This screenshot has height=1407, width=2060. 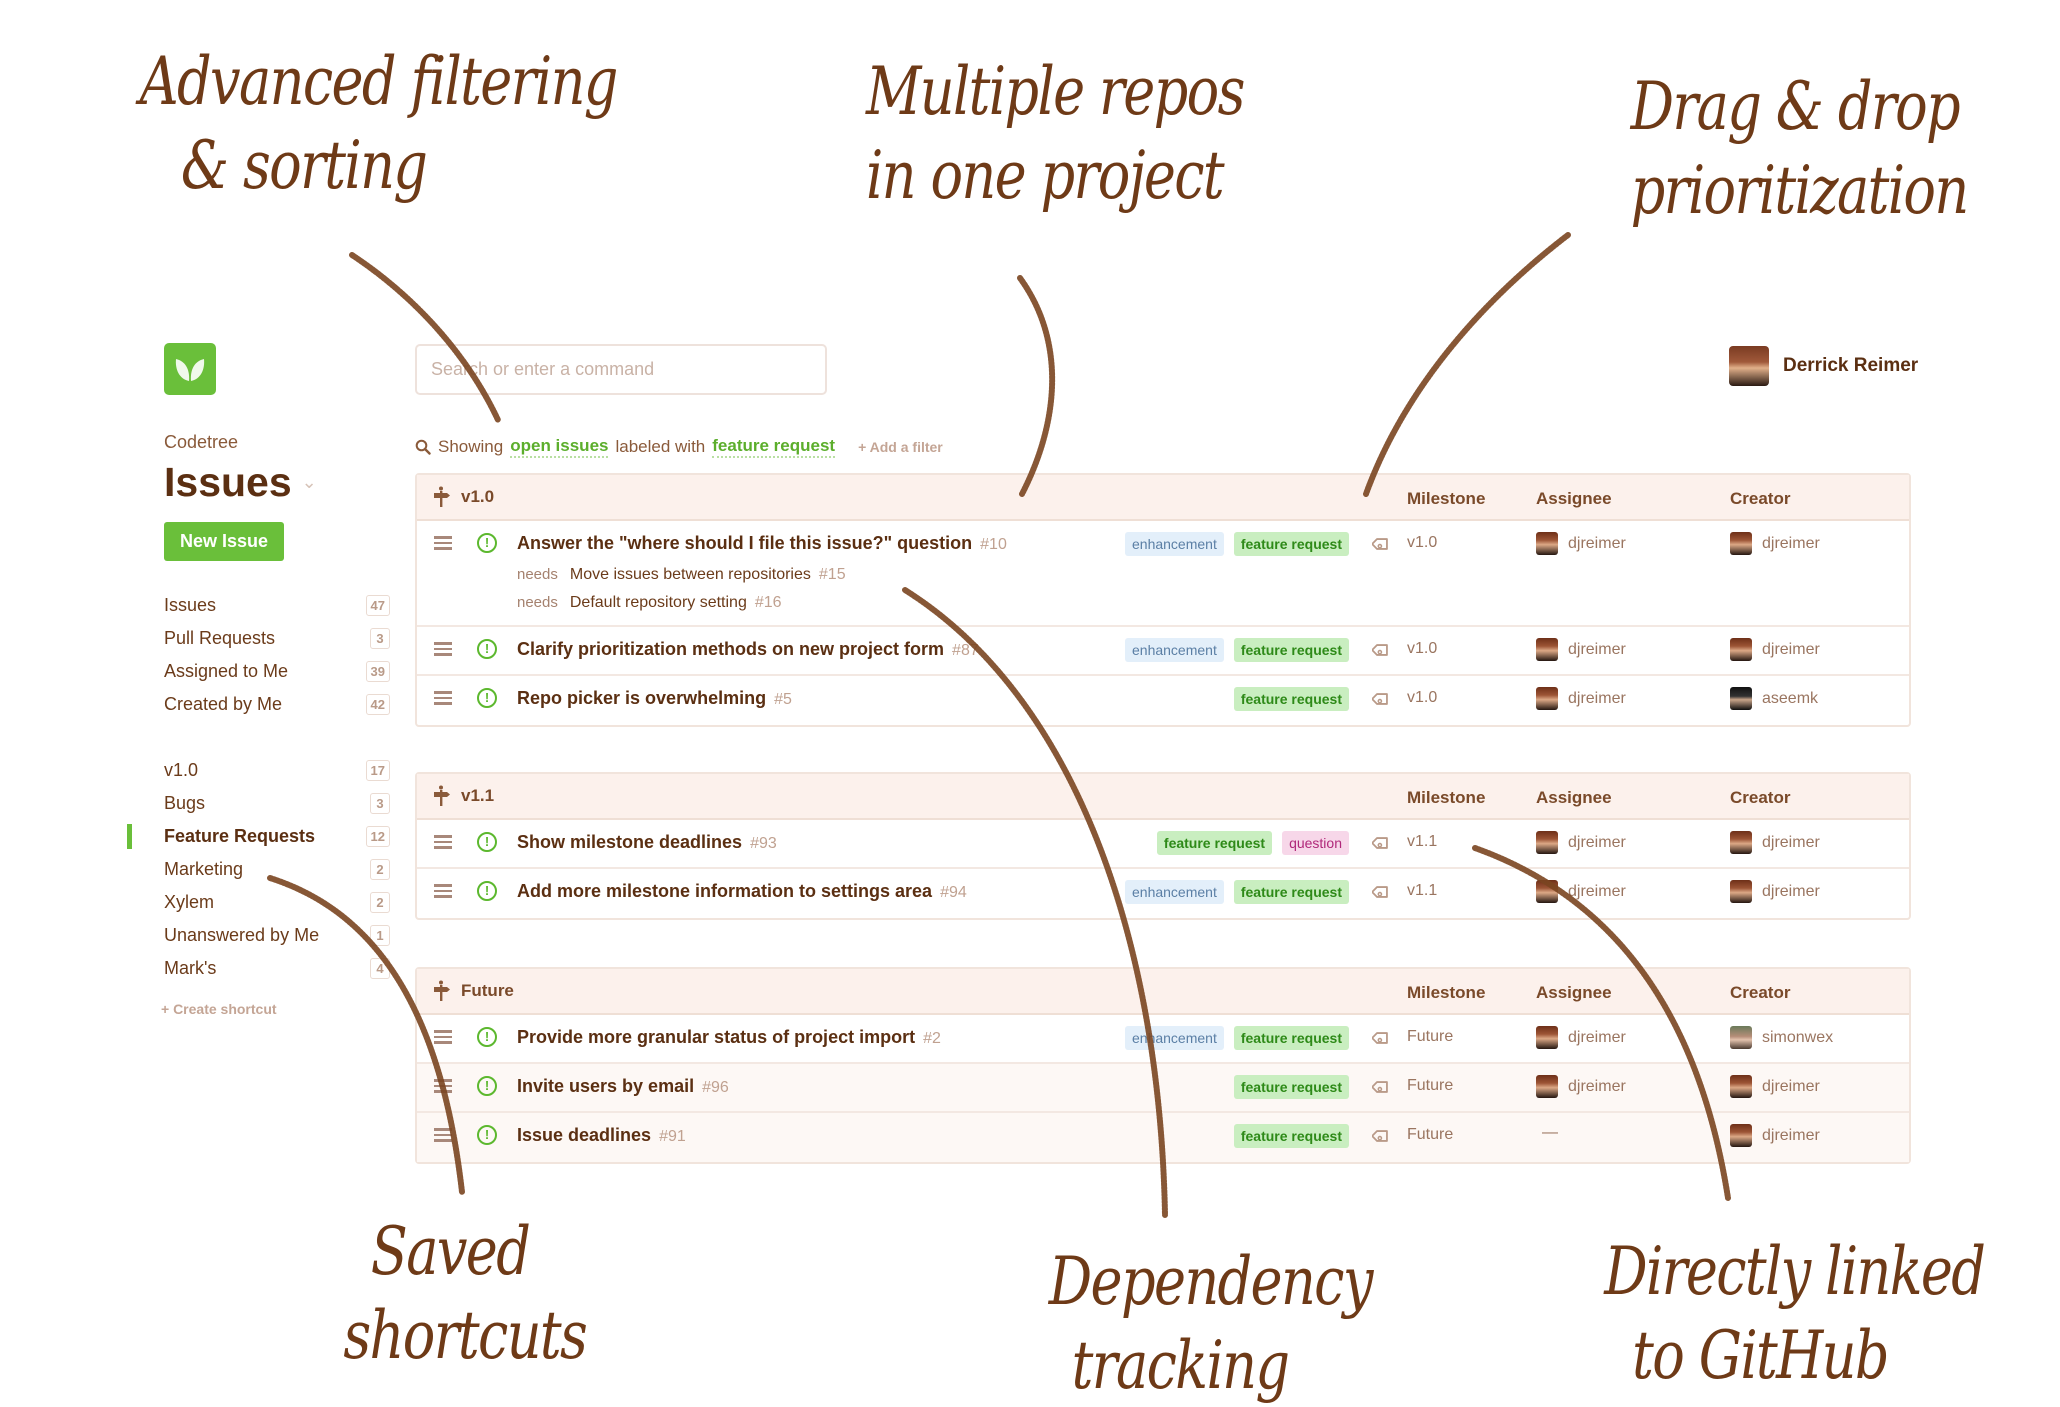 What do you see at coordinates (275, 1009) in the screenshot?
I see `create-shortcut-link: + Create shortcut` at bounding box center [275, 1009].